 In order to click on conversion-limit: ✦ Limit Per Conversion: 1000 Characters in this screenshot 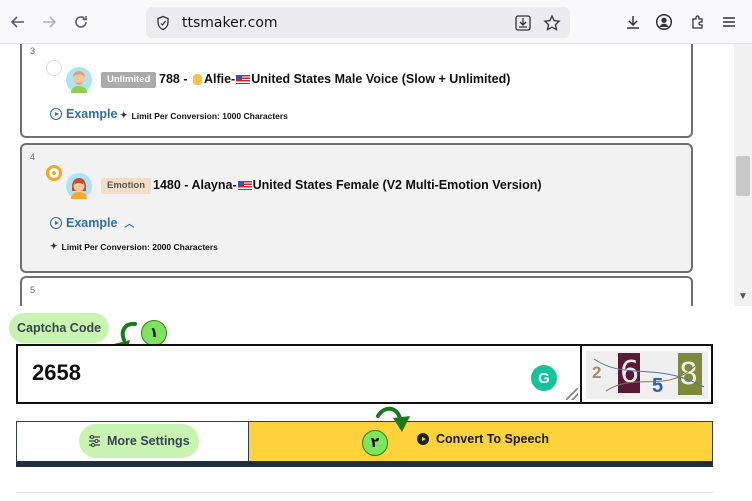, I will do `click(204, 115)`.